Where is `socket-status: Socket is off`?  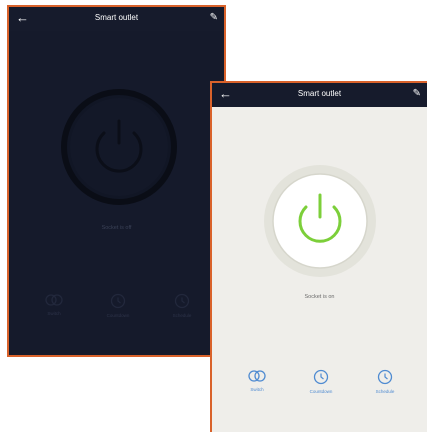 socket-status: Socket is off is located at coordinates (116, 228).